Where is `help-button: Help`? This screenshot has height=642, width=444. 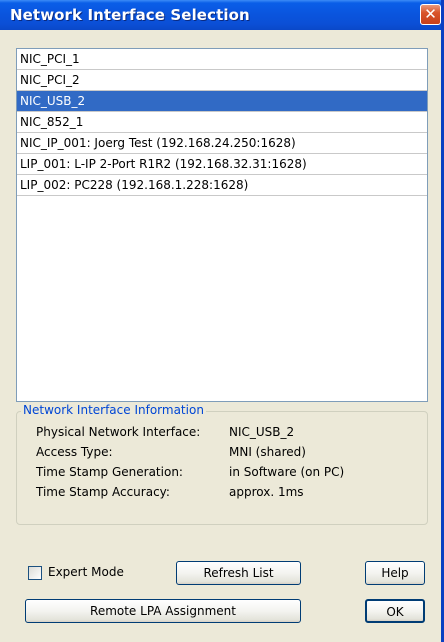 help-button: Help is located at coordinates (395, 573).